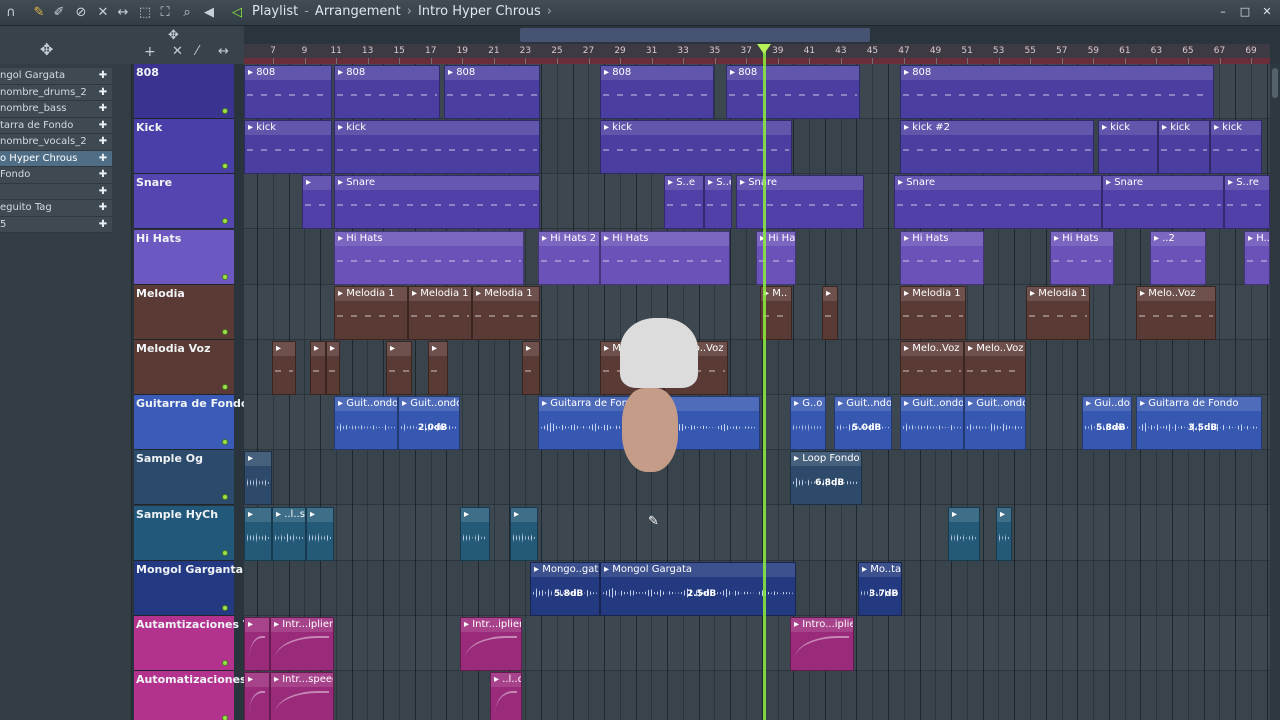 Image resolution: width=1280 pixels, height=720 pixels. I want to click on zoom-fit-icon: ⛶, so click(165, 13).